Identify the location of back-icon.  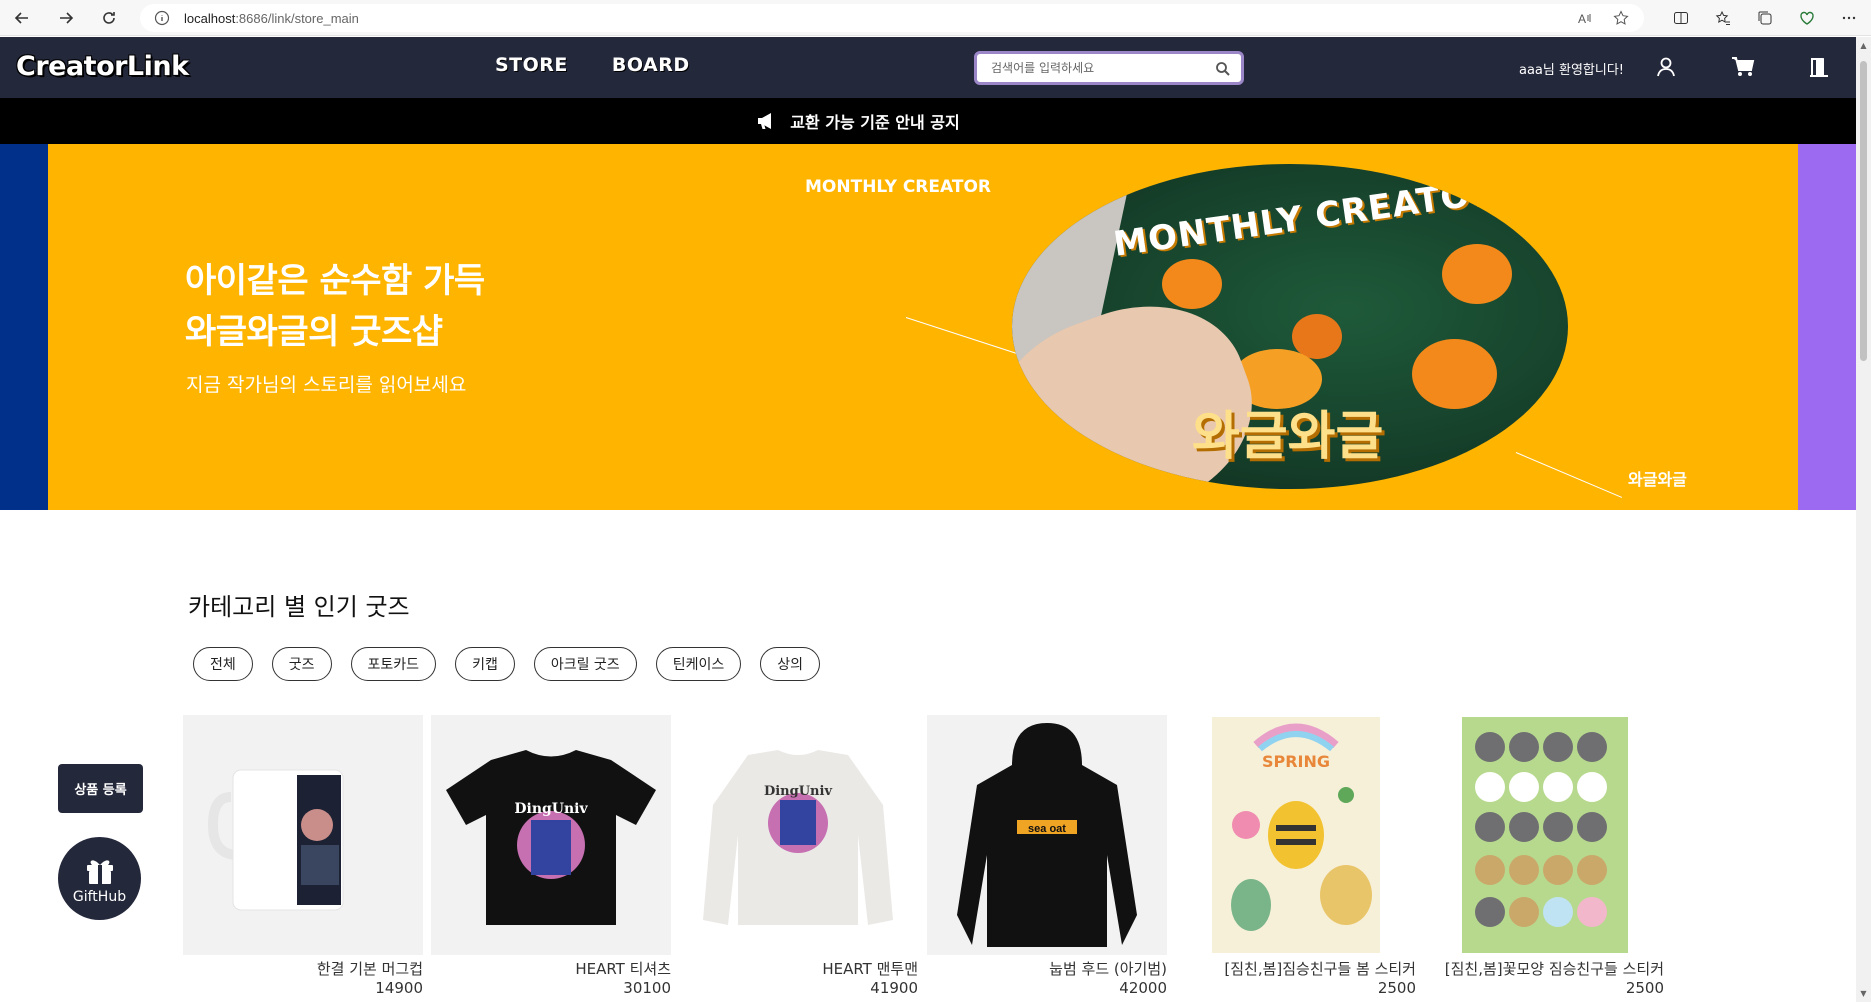
(22, 18).